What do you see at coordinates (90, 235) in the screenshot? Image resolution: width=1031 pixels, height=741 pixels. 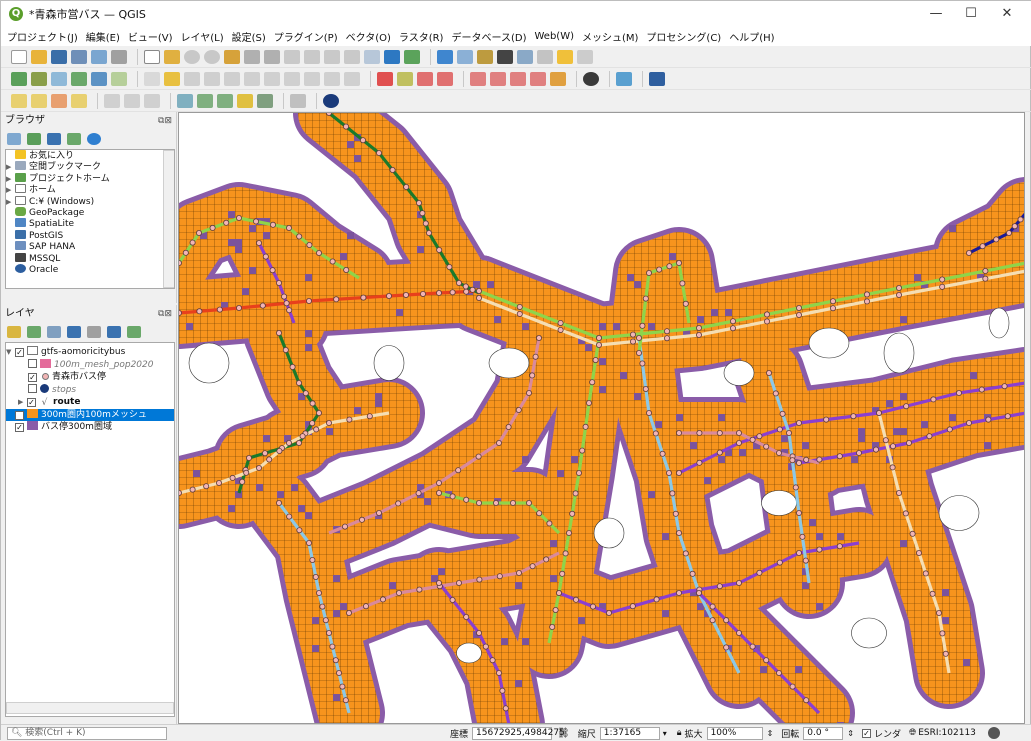 I see `browser-item-postgis: PostGIS` at bounding box center [90, 235].